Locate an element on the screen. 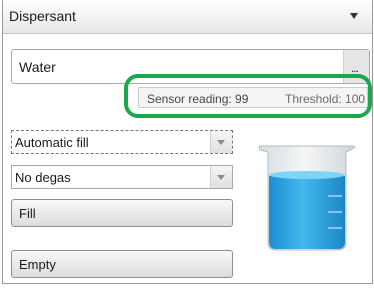 This screenshot has height=288, width=374. empty-button-label: Empty is located at coordinates (37, 264).